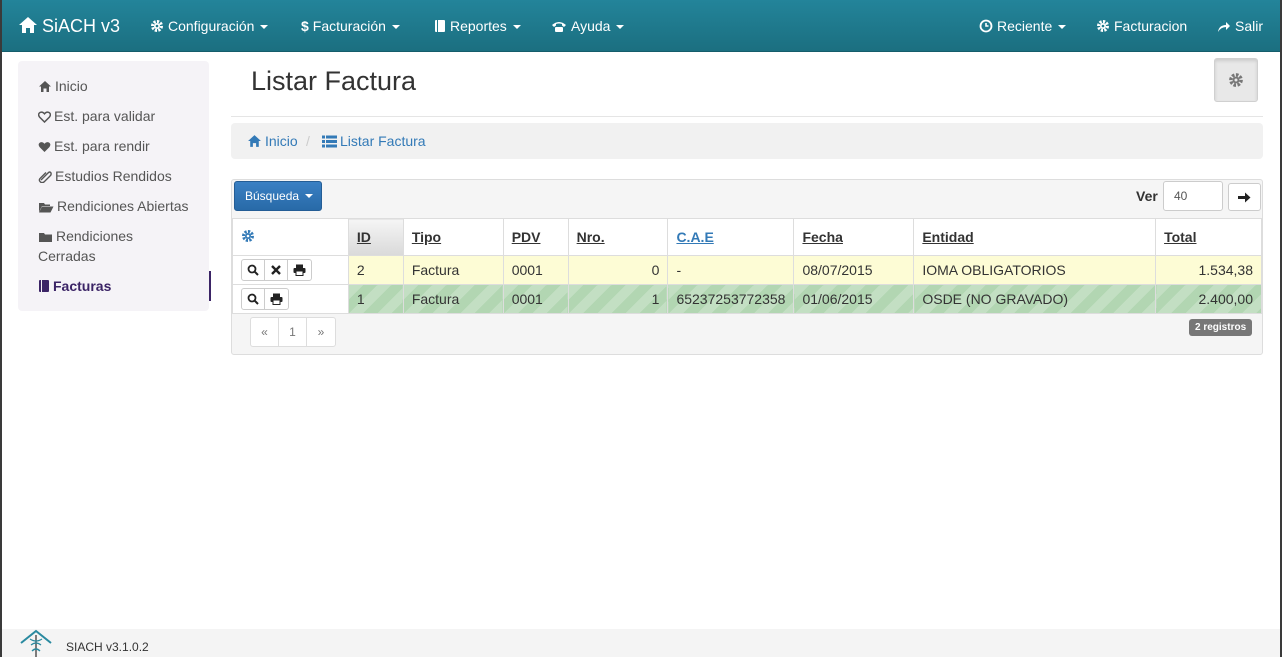 This screenshot has height=657, width=1282. I want to click on logout-link: Salir, so click(1240, 26).